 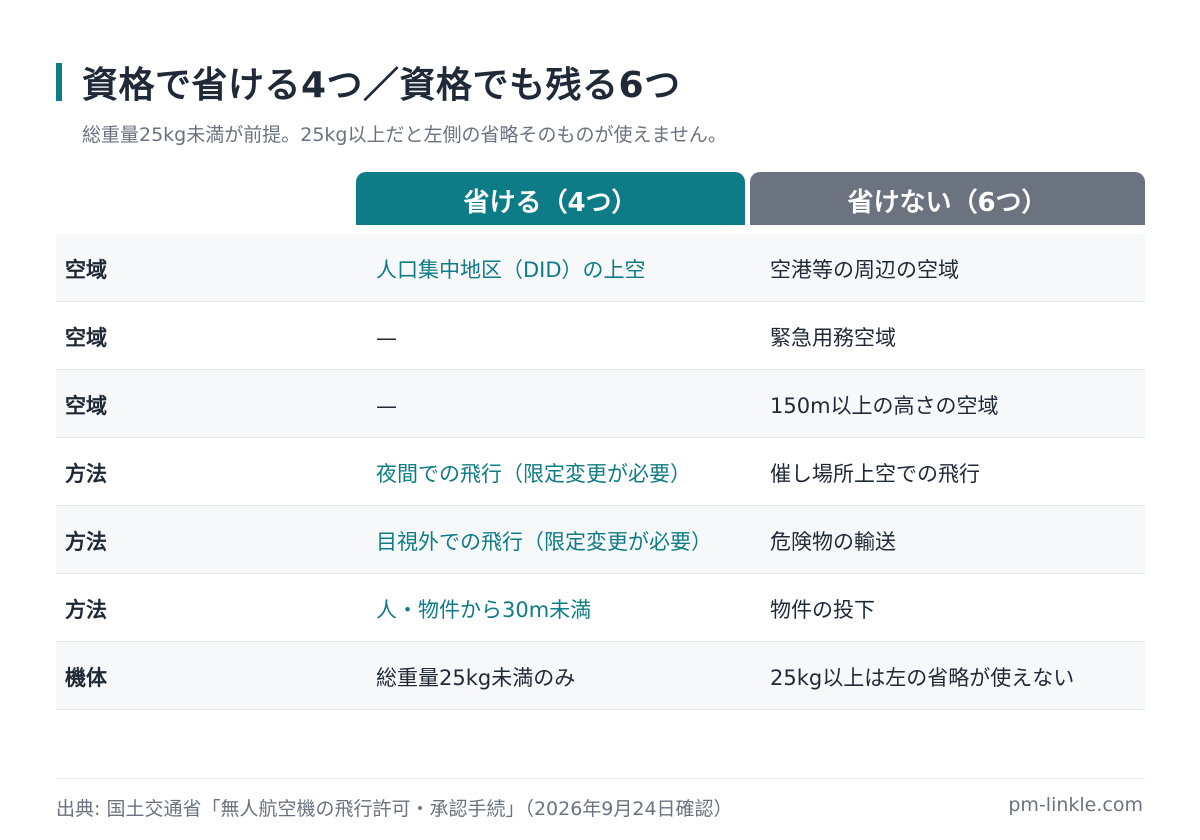 I want to click on cannot-skip-cell: 催し場所上空での飛行, so click(x=875, y=474).